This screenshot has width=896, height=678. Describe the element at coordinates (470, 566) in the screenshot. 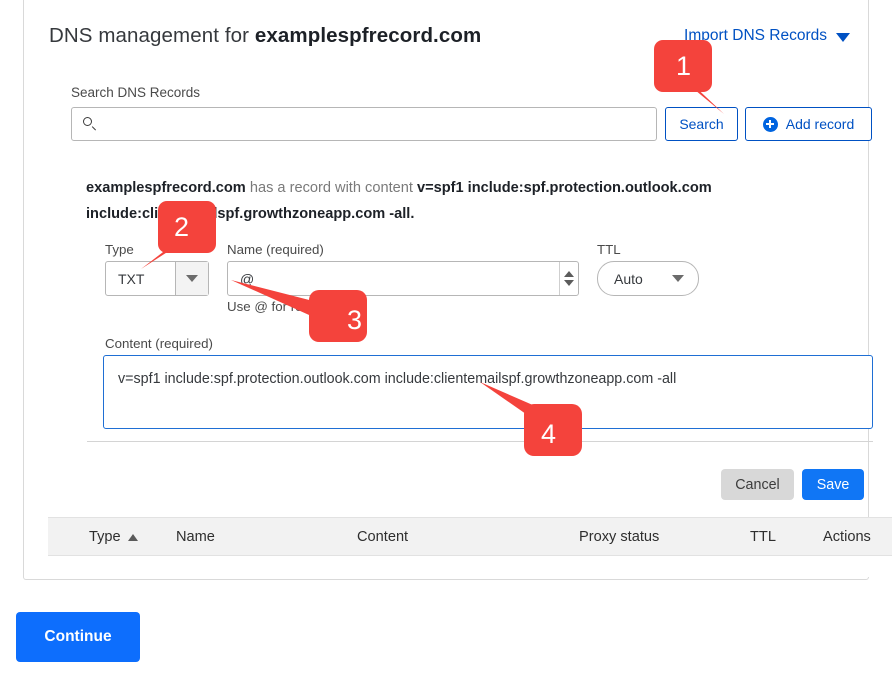

I see `records-table-body` at that location.